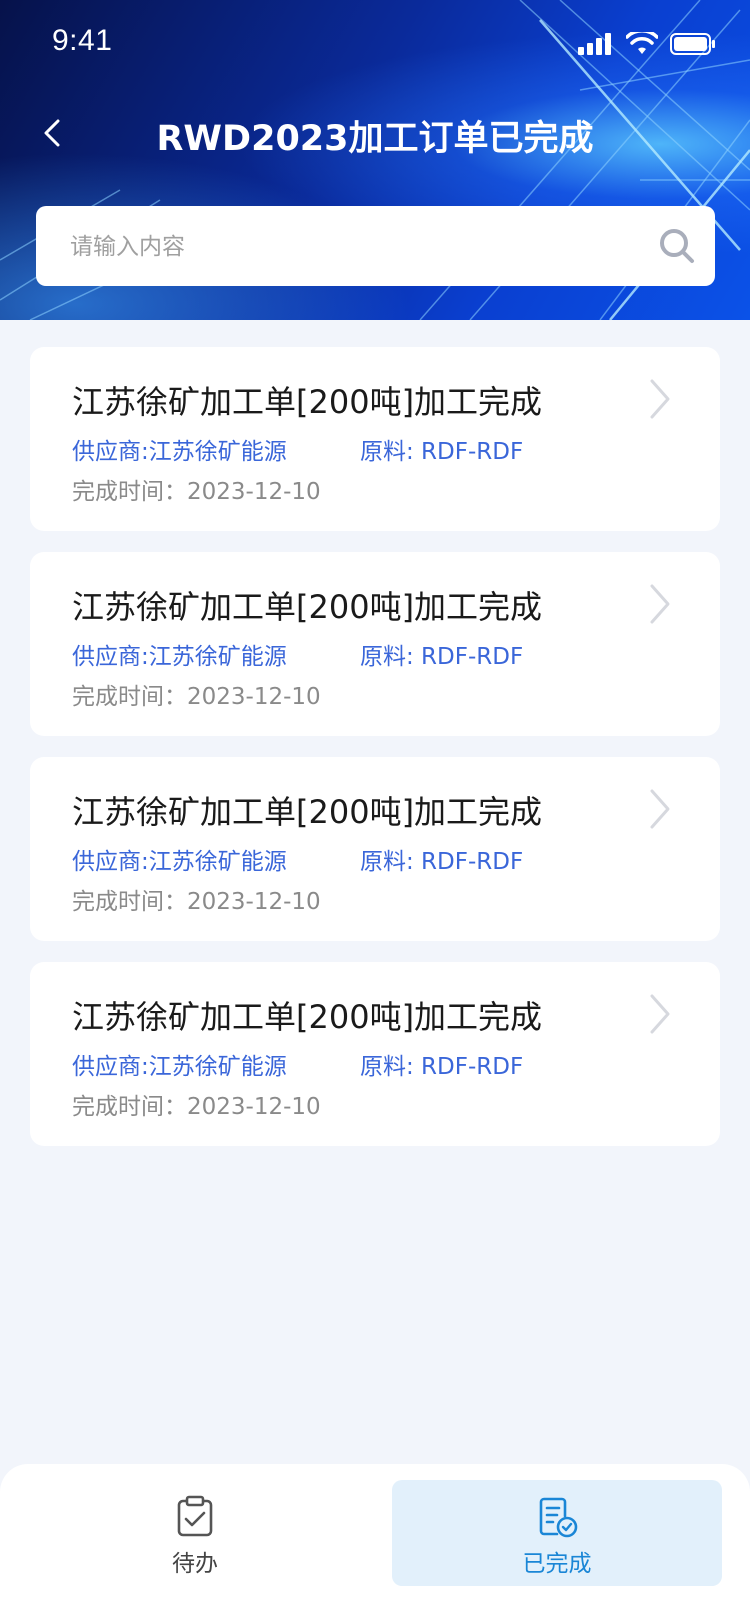 The height and width of the screenshot is (1624, 750). What do you see at coordinates (195, 1516) in the screenshot?
I see `clipboard-check-icon` at bounding box center [195, 1516].